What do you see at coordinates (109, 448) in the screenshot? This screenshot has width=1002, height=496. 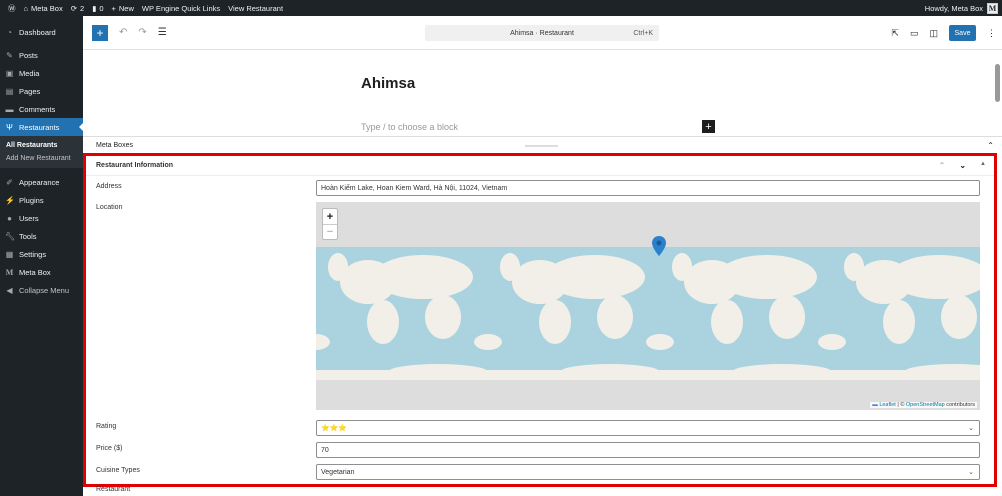 I see `price-label: Price ($)` at bounding box center [109, 448].